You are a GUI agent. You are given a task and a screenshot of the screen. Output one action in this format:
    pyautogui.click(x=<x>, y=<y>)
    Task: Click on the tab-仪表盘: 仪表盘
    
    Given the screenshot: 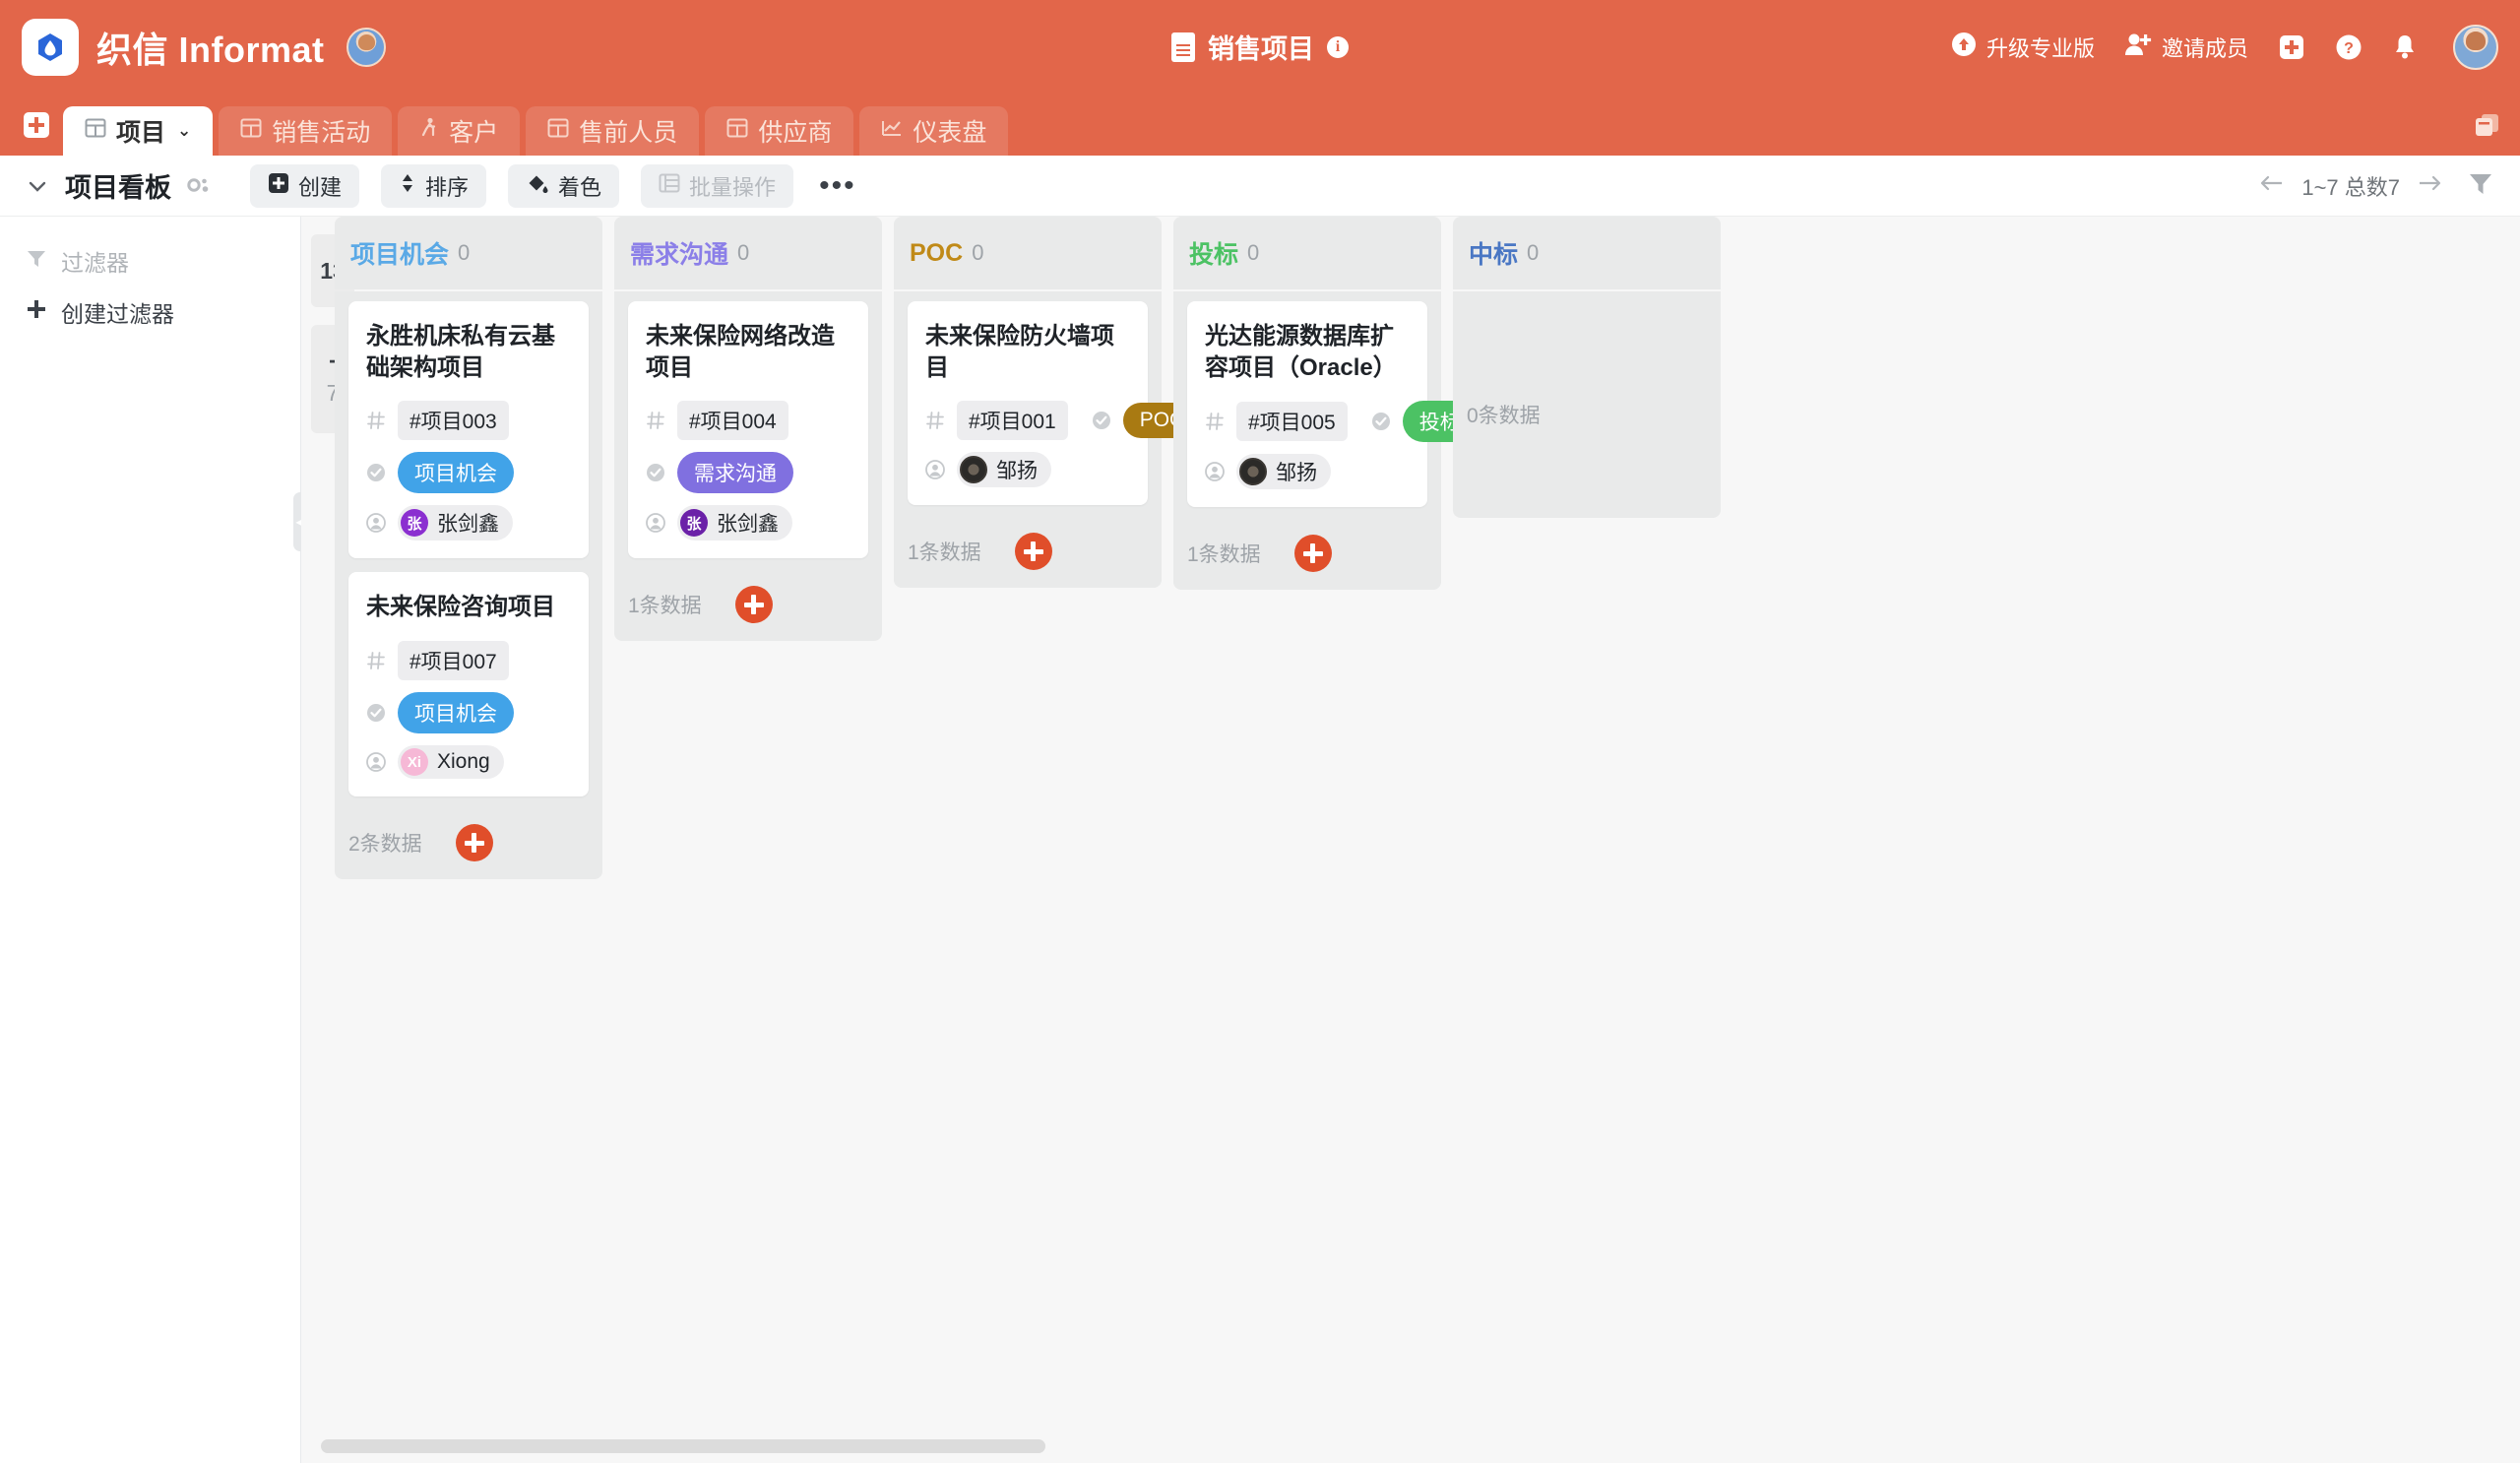 What is the action you would take?
    pyautogui.click(x=934, y=131)
    